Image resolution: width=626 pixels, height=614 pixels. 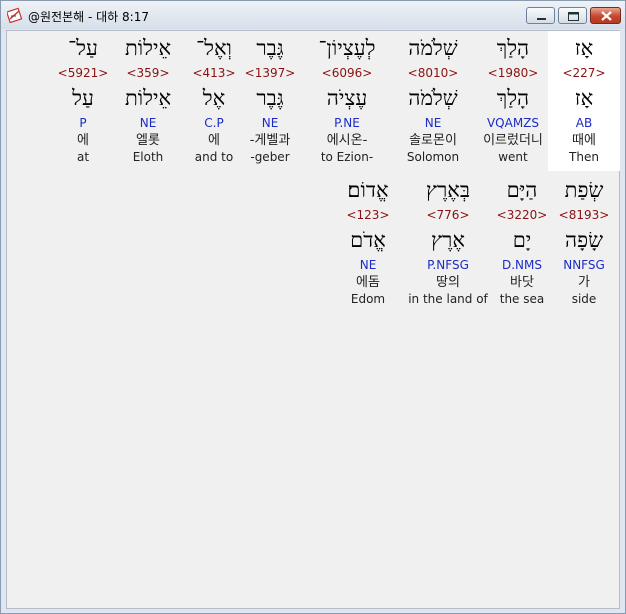 I want to click on english-gloss: at, so click(x=83, y=157).